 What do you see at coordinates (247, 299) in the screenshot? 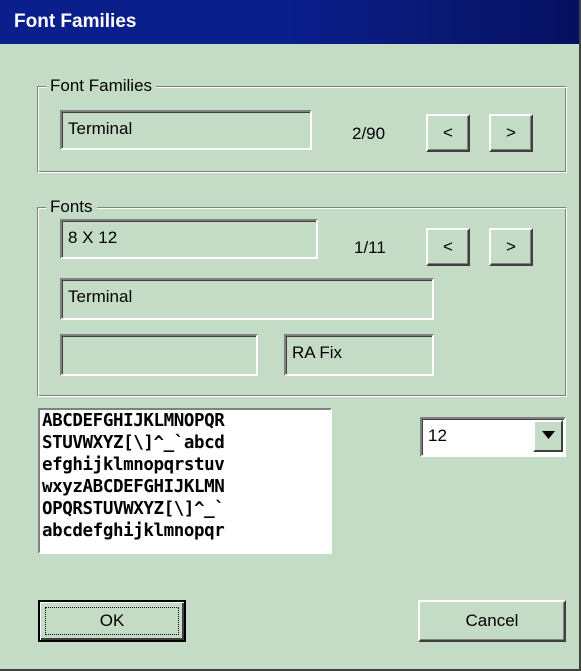
I see `font-face-field: Terminal` at bounding box center [247, 299].